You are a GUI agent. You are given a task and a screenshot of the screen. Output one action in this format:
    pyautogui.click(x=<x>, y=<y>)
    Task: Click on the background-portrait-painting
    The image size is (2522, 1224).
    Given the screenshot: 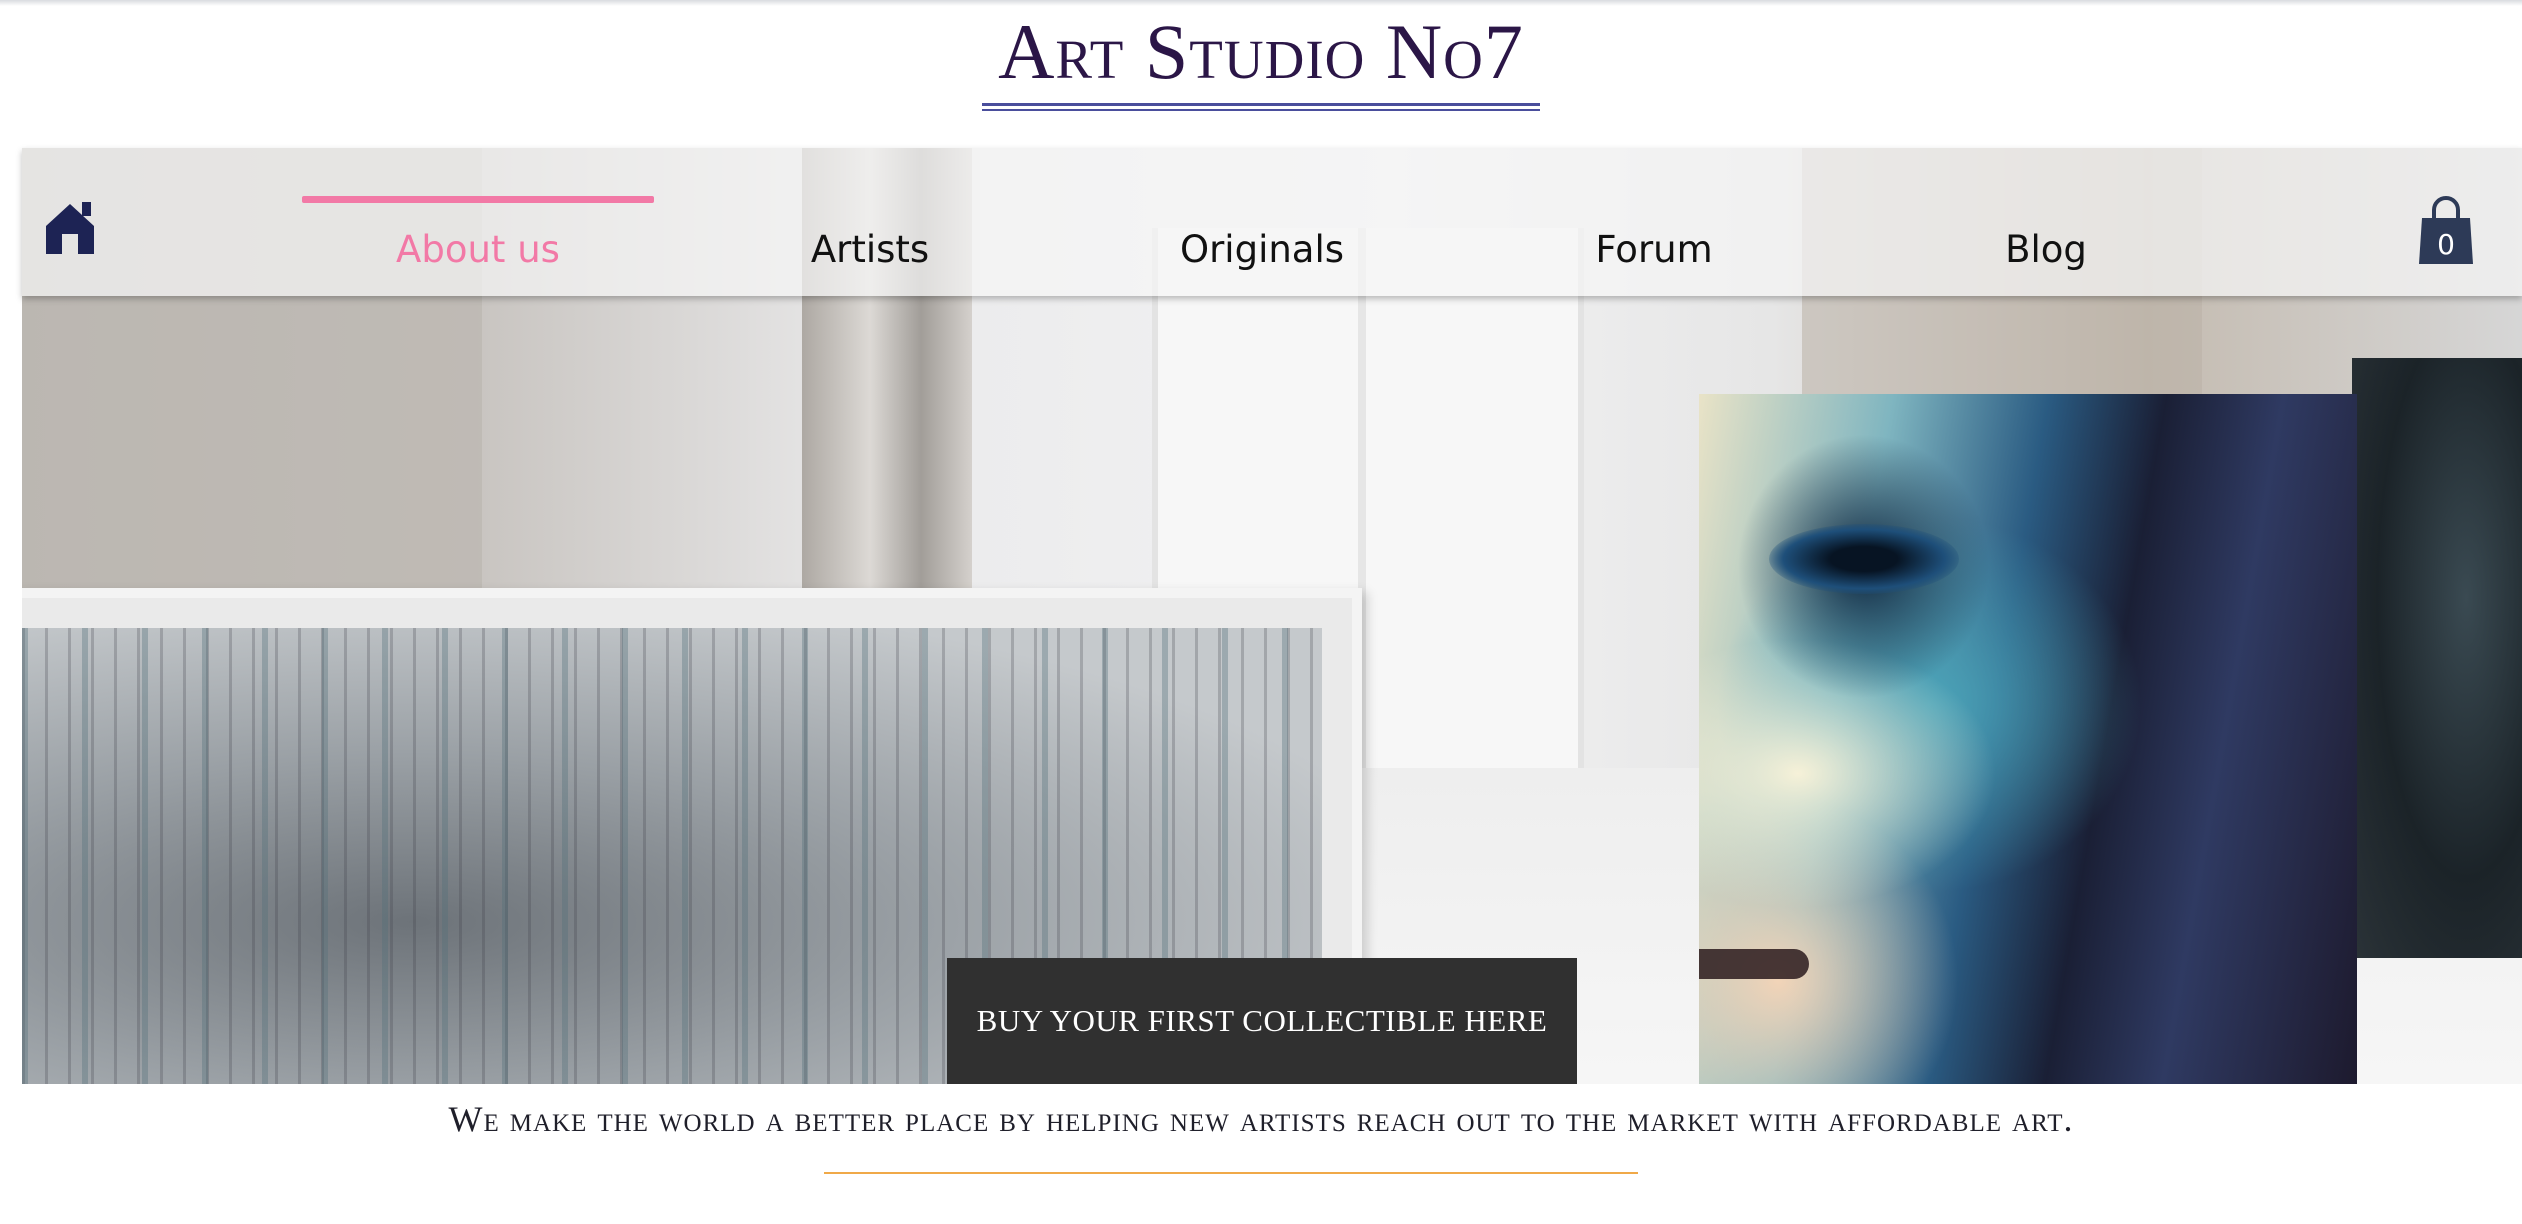 What is the action you would take?
    pyautogui.click(x=2437, y=658)
    